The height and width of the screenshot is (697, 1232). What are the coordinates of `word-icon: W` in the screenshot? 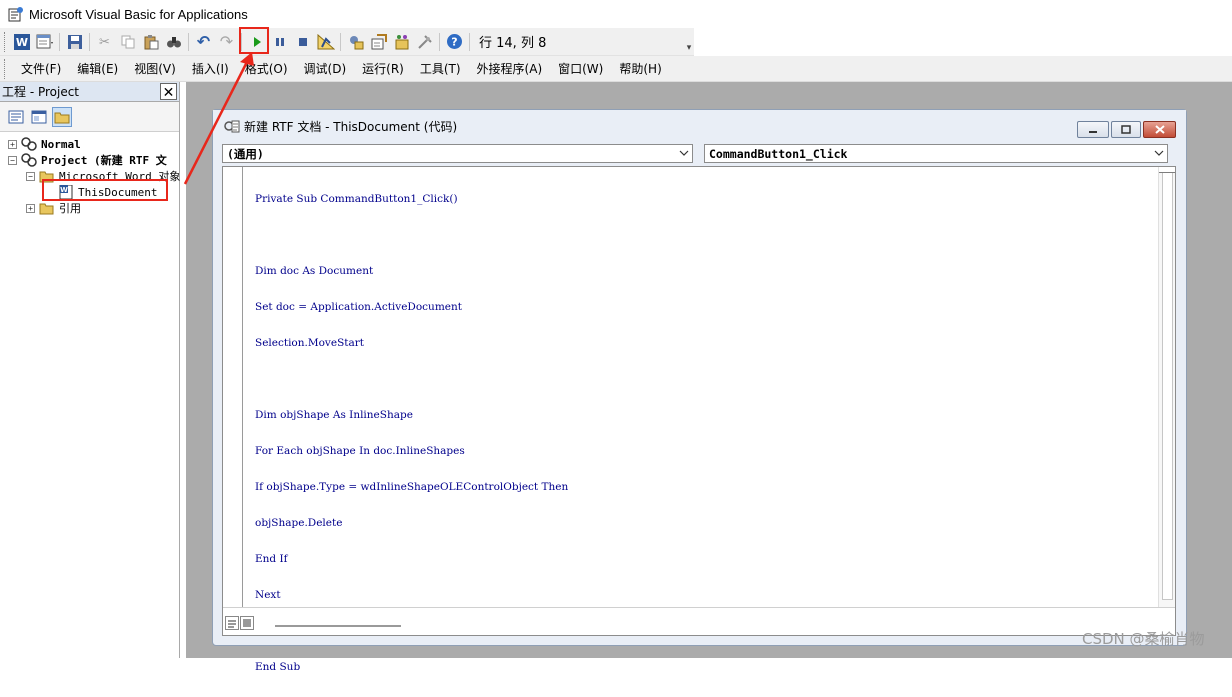 It's located at (22, 42).